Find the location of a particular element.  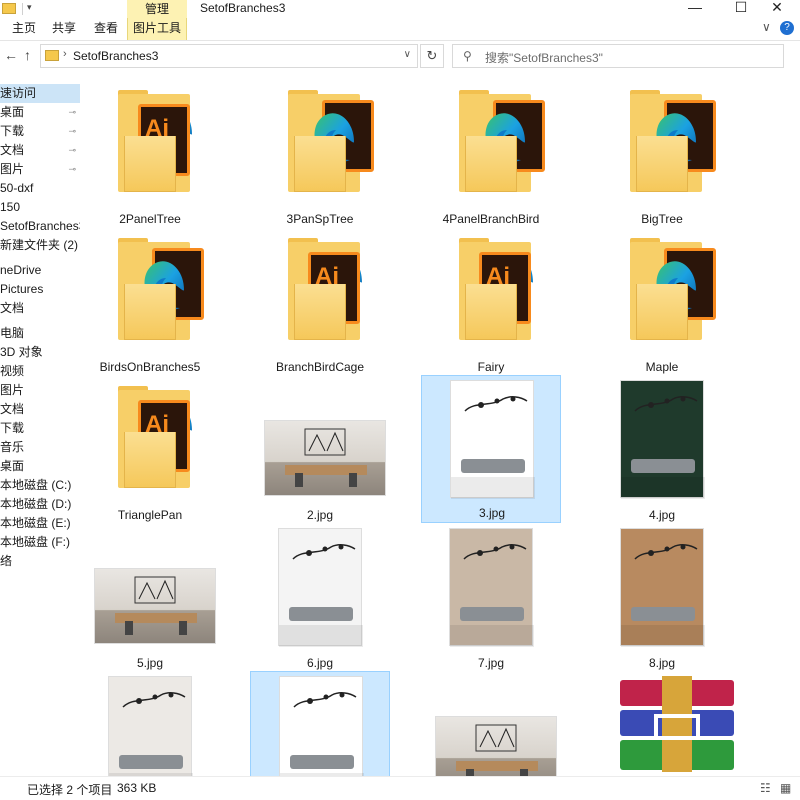

sidebar-item: 音乐 is located at coordinates (40, 447).